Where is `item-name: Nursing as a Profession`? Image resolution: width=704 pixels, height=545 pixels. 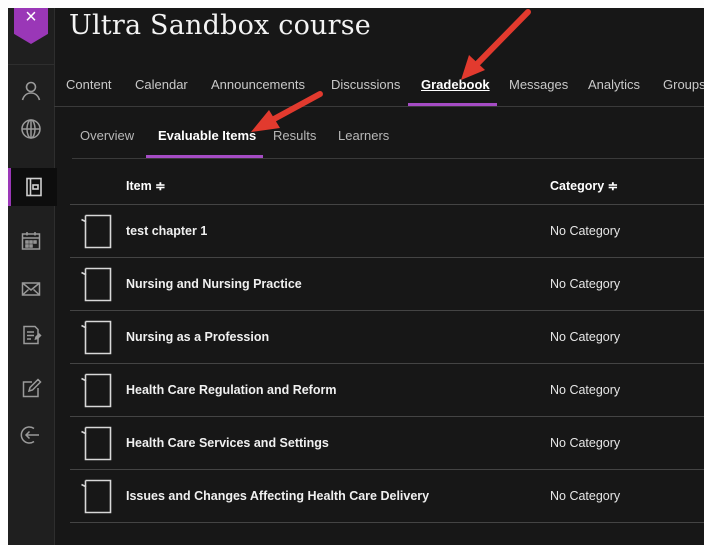
item-name: Nursing as a Profession is located at coordinates (197, 337).